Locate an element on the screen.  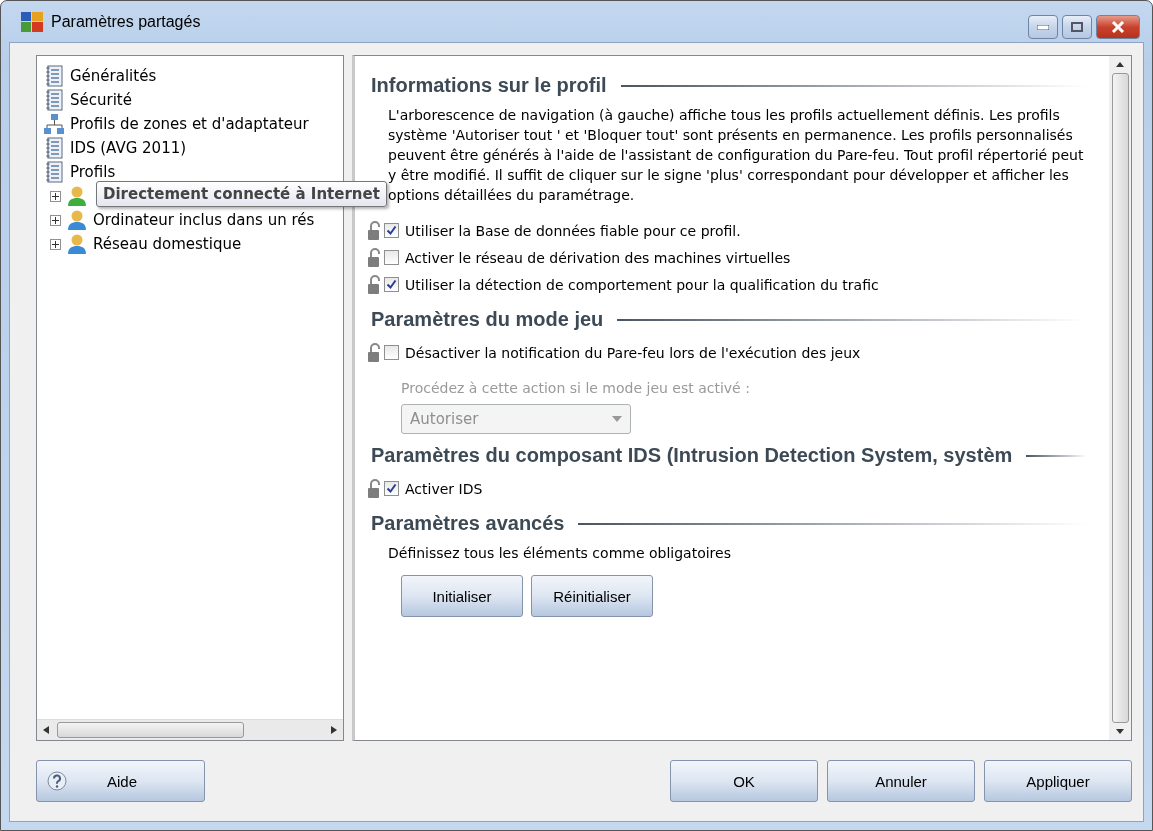
tree-item: Ordinateur inclus dans un rés is located at coordinates (204, 220).